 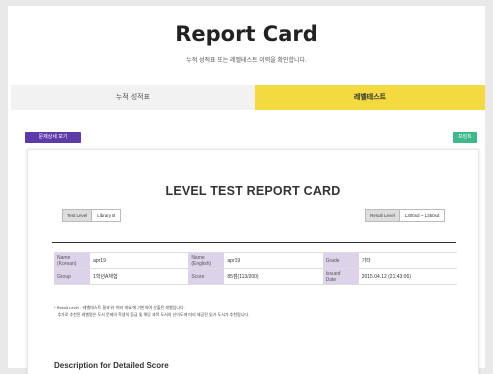 What do you see at coordinates (422, 215) in the screenshot?
I see `result-level-value: L300xd ~ L350xd` at bounding box center [422, 215].